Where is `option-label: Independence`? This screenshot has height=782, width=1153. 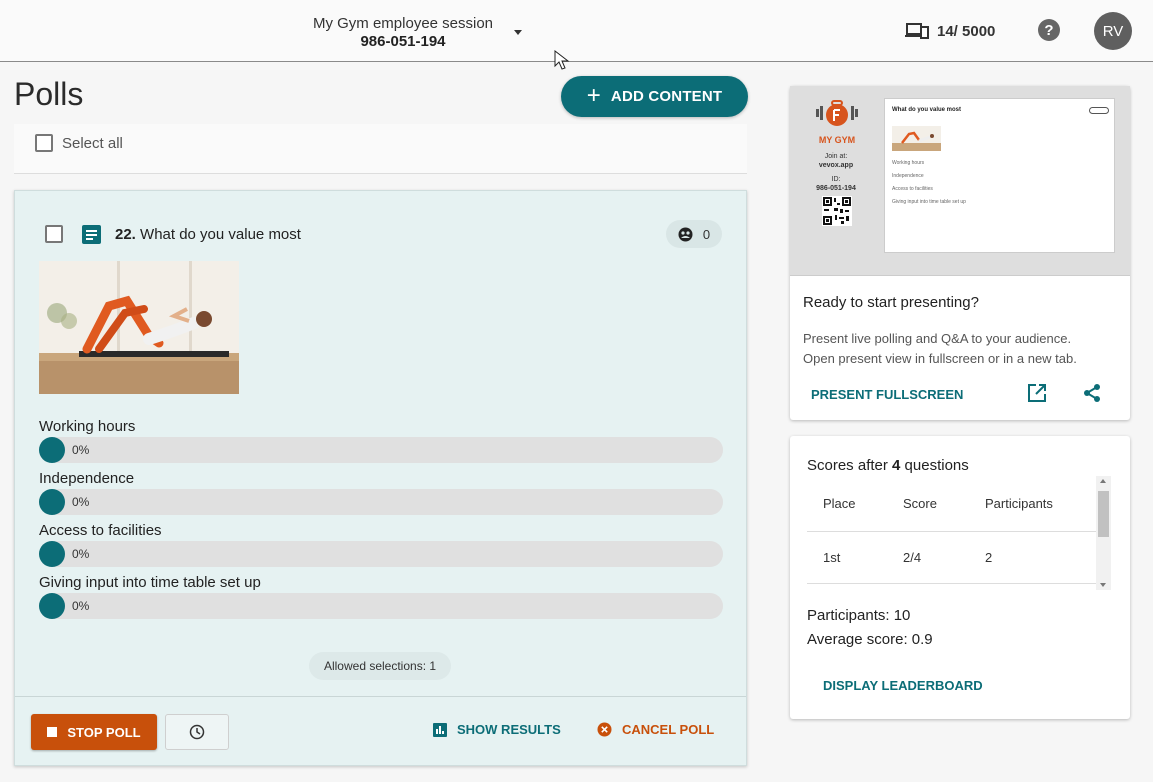
option-label: Independence is located at coordinates (87, 478).